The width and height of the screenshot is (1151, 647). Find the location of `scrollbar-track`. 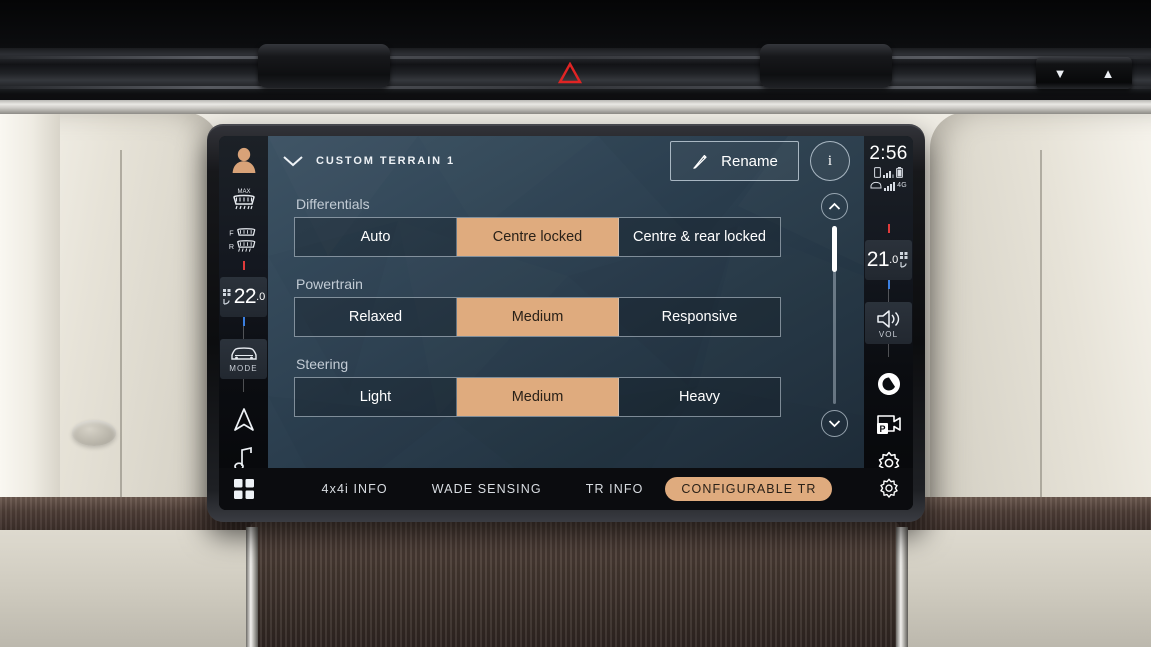

scrollbar-track is located at coordinates (834, 315).